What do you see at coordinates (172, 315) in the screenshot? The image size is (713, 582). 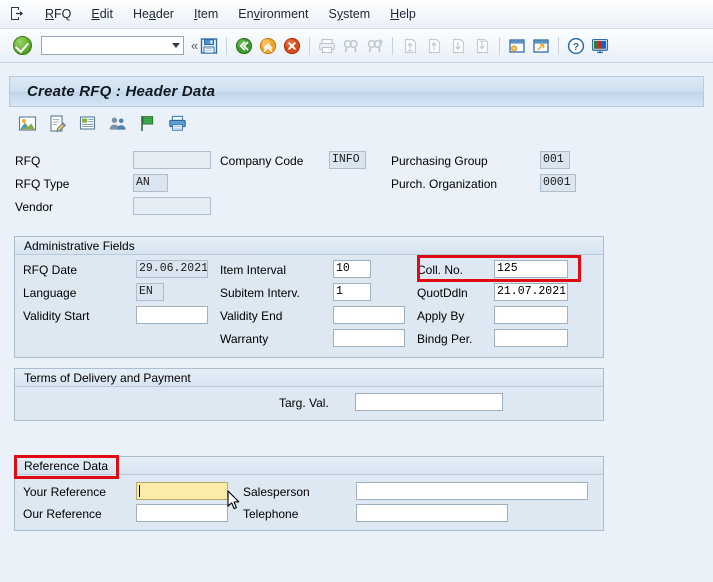 I see `validity-start-input` at bounding box center [172, 315].